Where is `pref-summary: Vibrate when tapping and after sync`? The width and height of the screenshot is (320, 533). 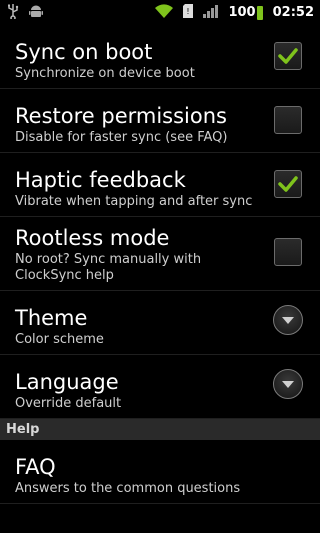
pref-summary: Vibrate when tapping and after sync is located at coordinates (134, 201).